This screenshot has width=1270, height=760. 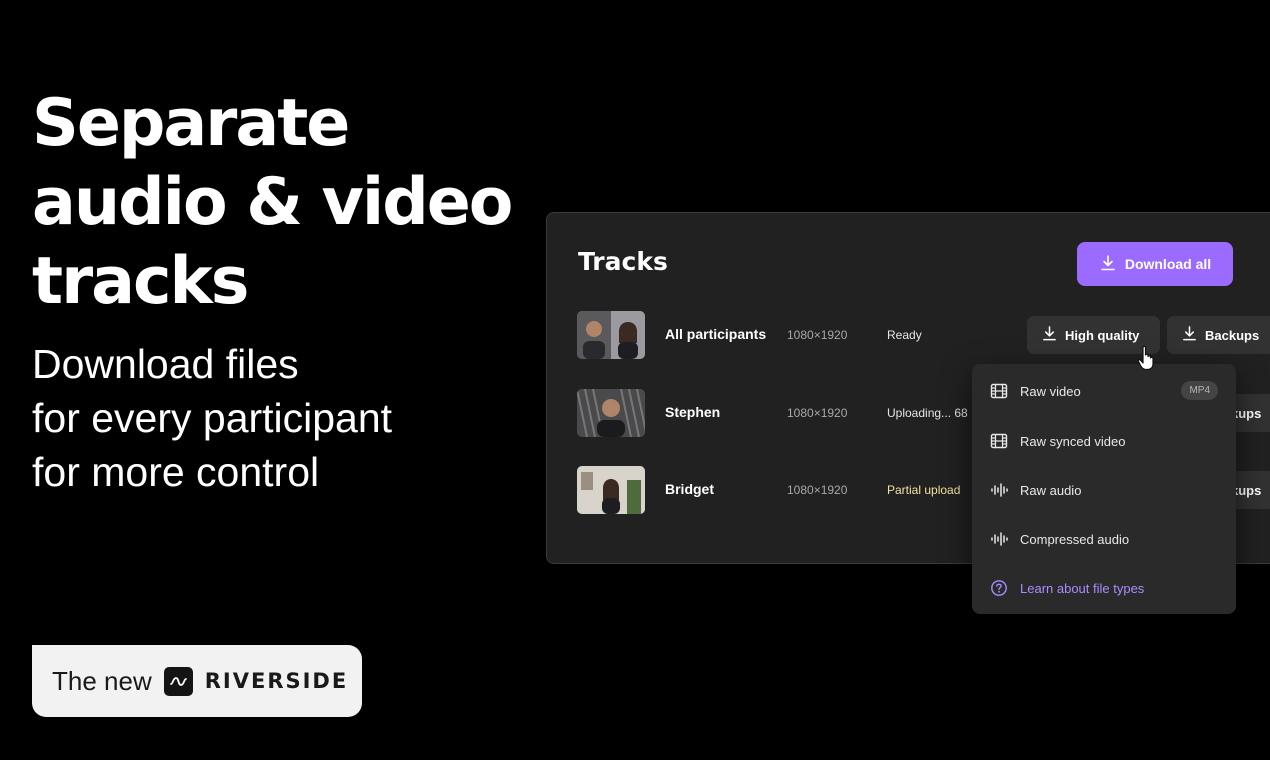 I want to click on menu-item-raw-audio: Raw audio, so click(x=1104, y=490).